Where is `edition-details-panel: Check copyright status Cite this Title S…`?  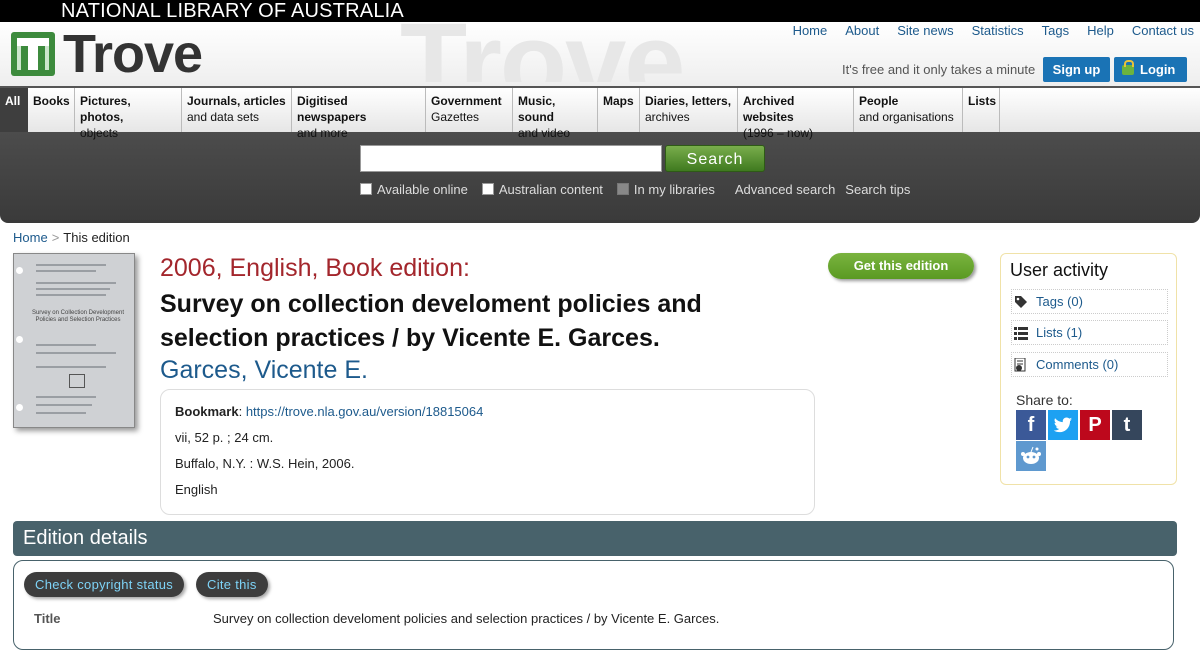
edition-details-panel: Check copyright status Cite this Title S… is located at coordinates (593, 605).